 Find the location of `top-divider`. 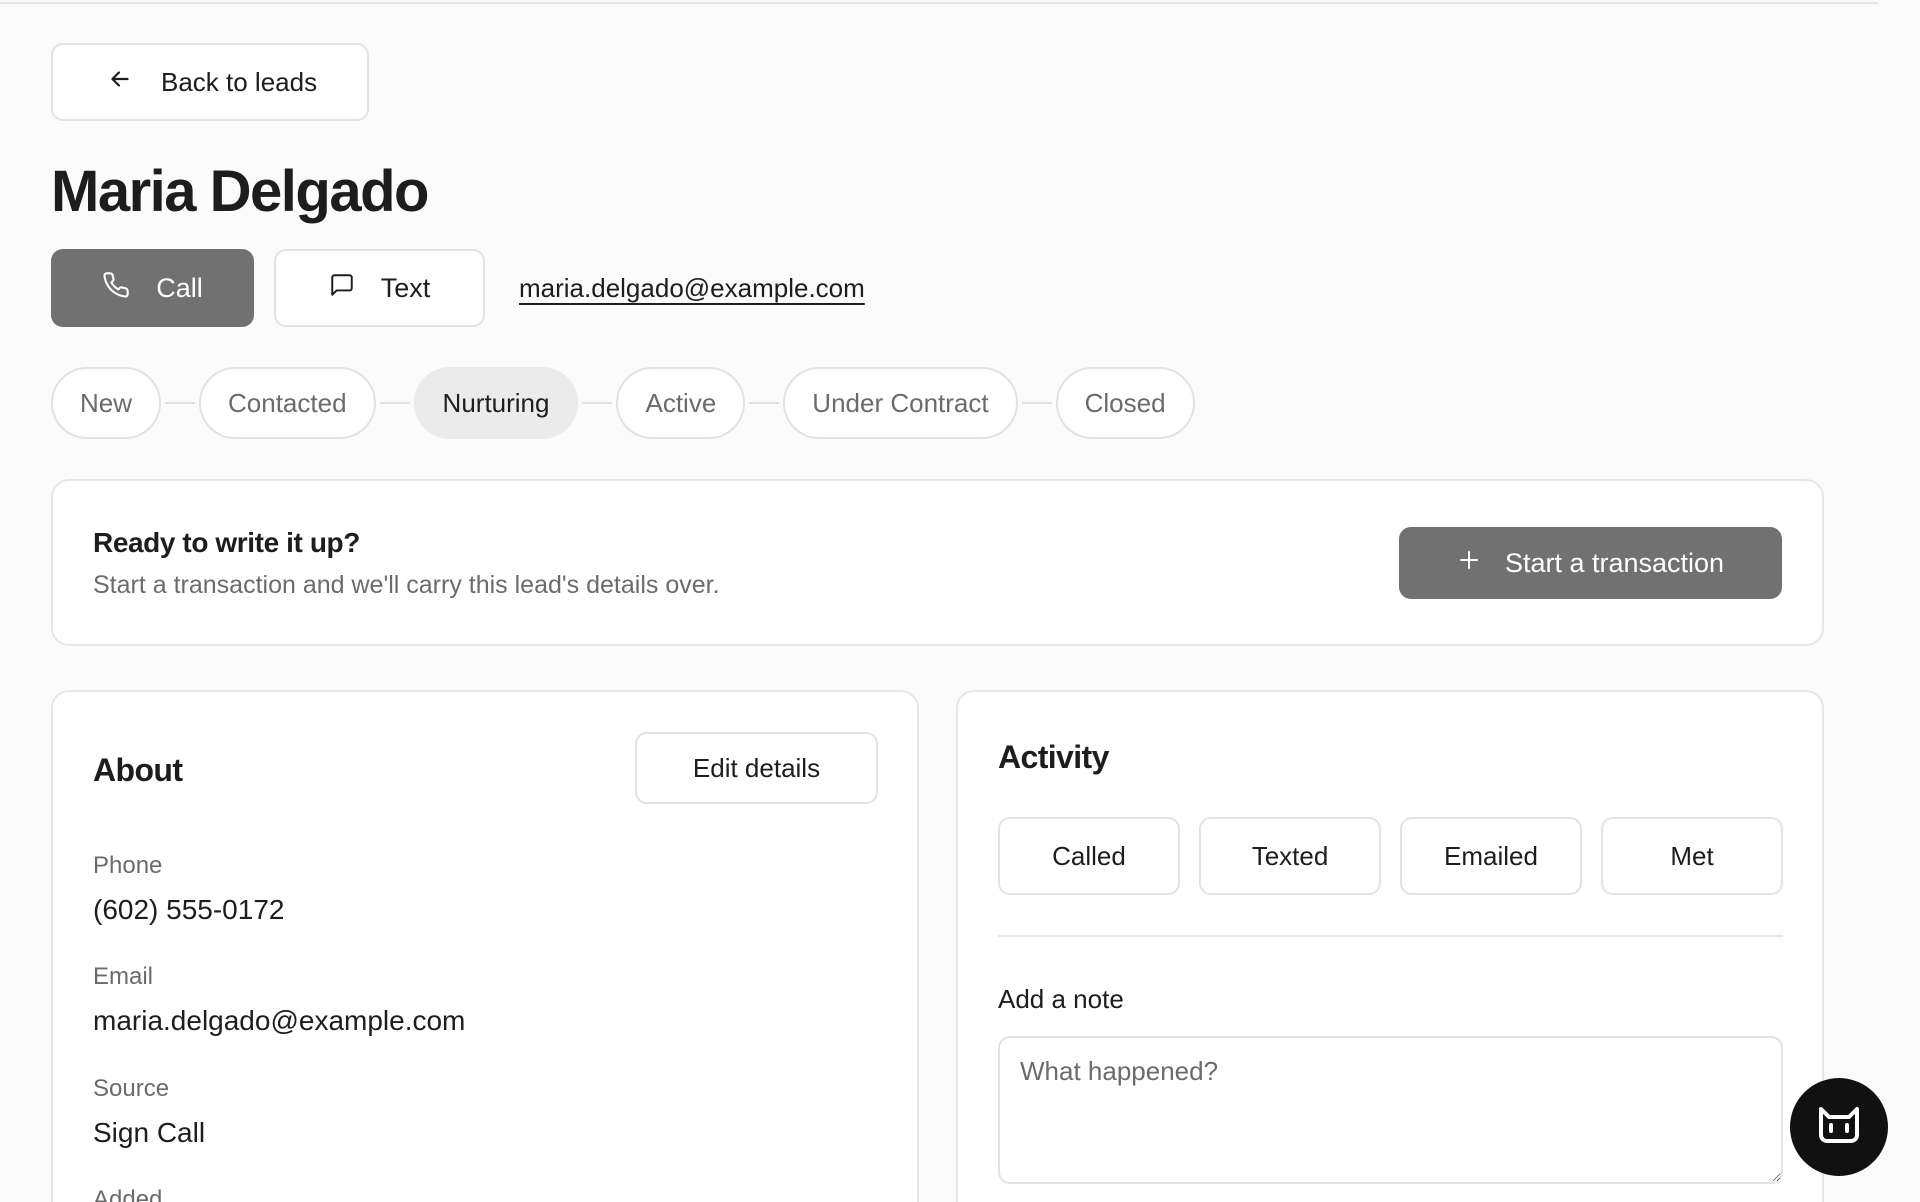

top-divider is located at coordinates (939, 2).